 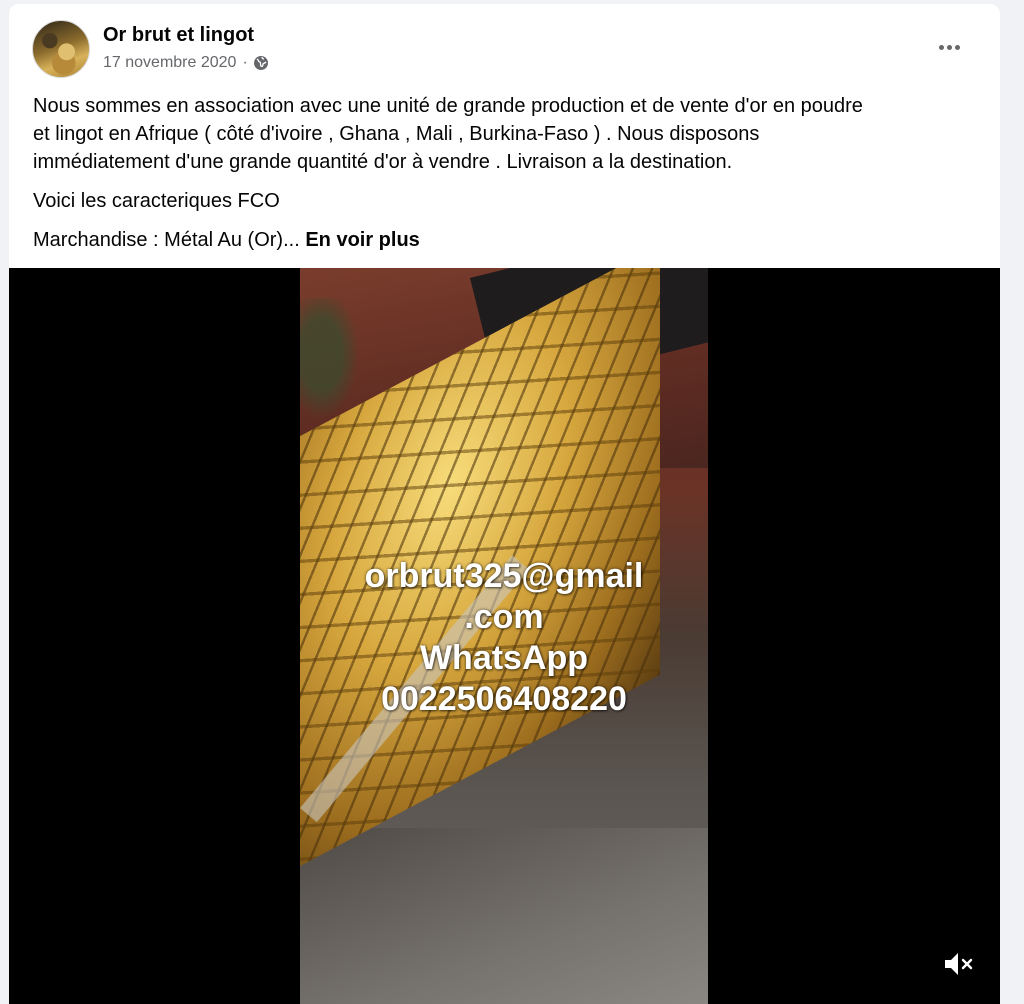 I want to click on overlay-phone-number: 0022506408220, so click(x=504, y=699).